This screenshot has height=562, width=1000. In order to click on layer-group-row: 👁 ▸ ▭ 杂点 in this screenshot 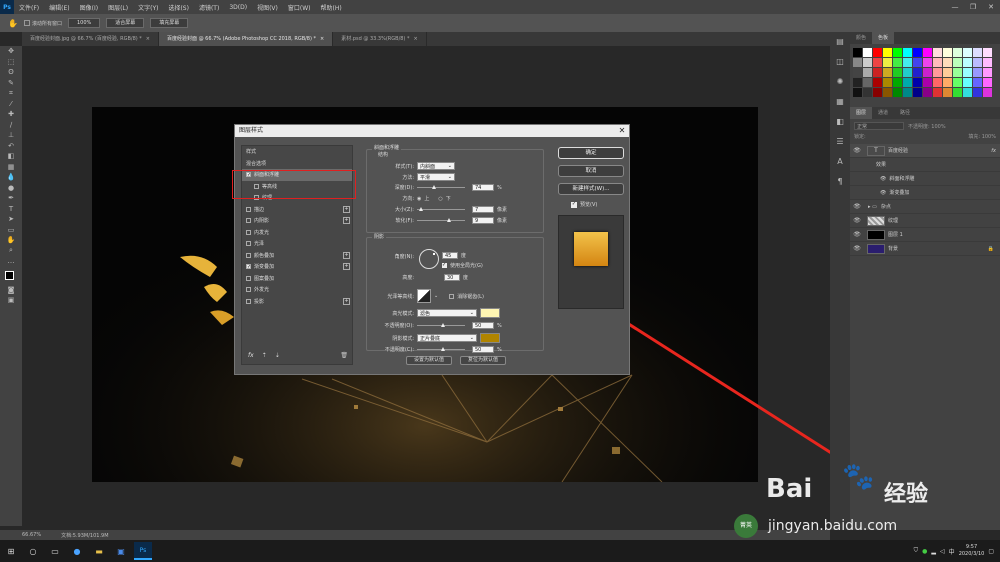, I will do `click(925, 207)`.